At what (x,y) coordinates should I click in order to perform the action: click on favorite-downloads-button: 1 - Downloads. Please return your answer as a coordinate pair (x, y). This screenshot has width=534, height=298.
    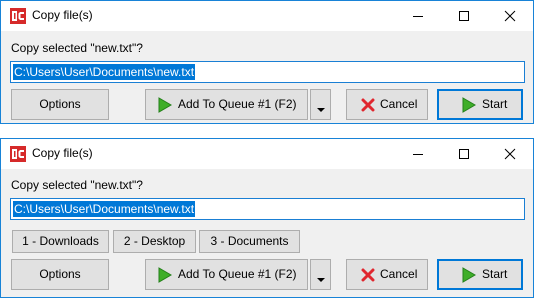
    Looking at the image, I should click on (60, 241).